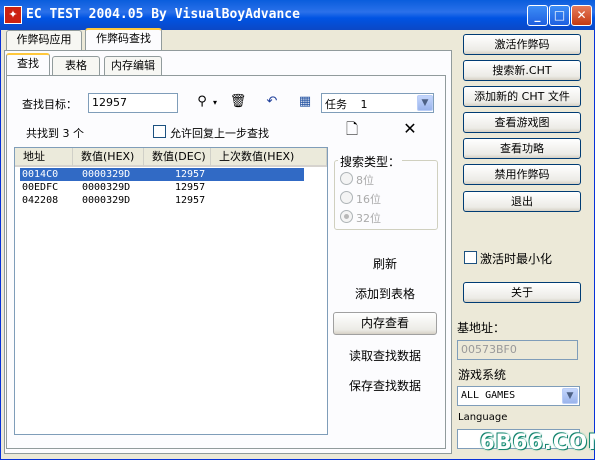  Describe the element at coordinates (368, 199) in the screenshot. I see `radio-16bit-label: 16位` at that location.